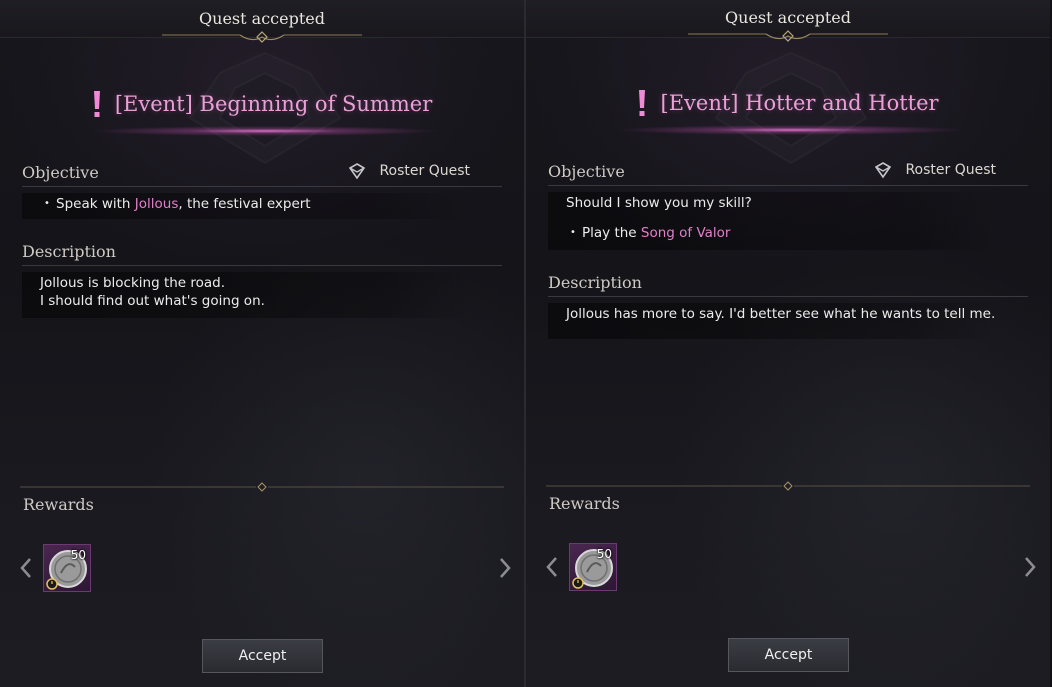 The width and height of the screenshot is (1052, 687). I want to click on objective-song: Song of Valor, so click(685, 233).